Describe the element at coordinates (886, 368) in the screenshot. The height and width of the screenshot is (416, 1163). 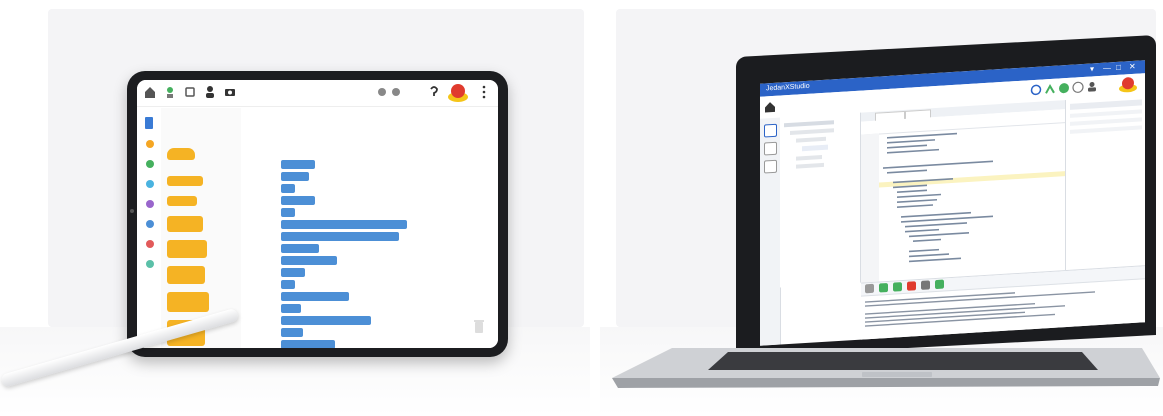
I see `laptop-base` at that location.